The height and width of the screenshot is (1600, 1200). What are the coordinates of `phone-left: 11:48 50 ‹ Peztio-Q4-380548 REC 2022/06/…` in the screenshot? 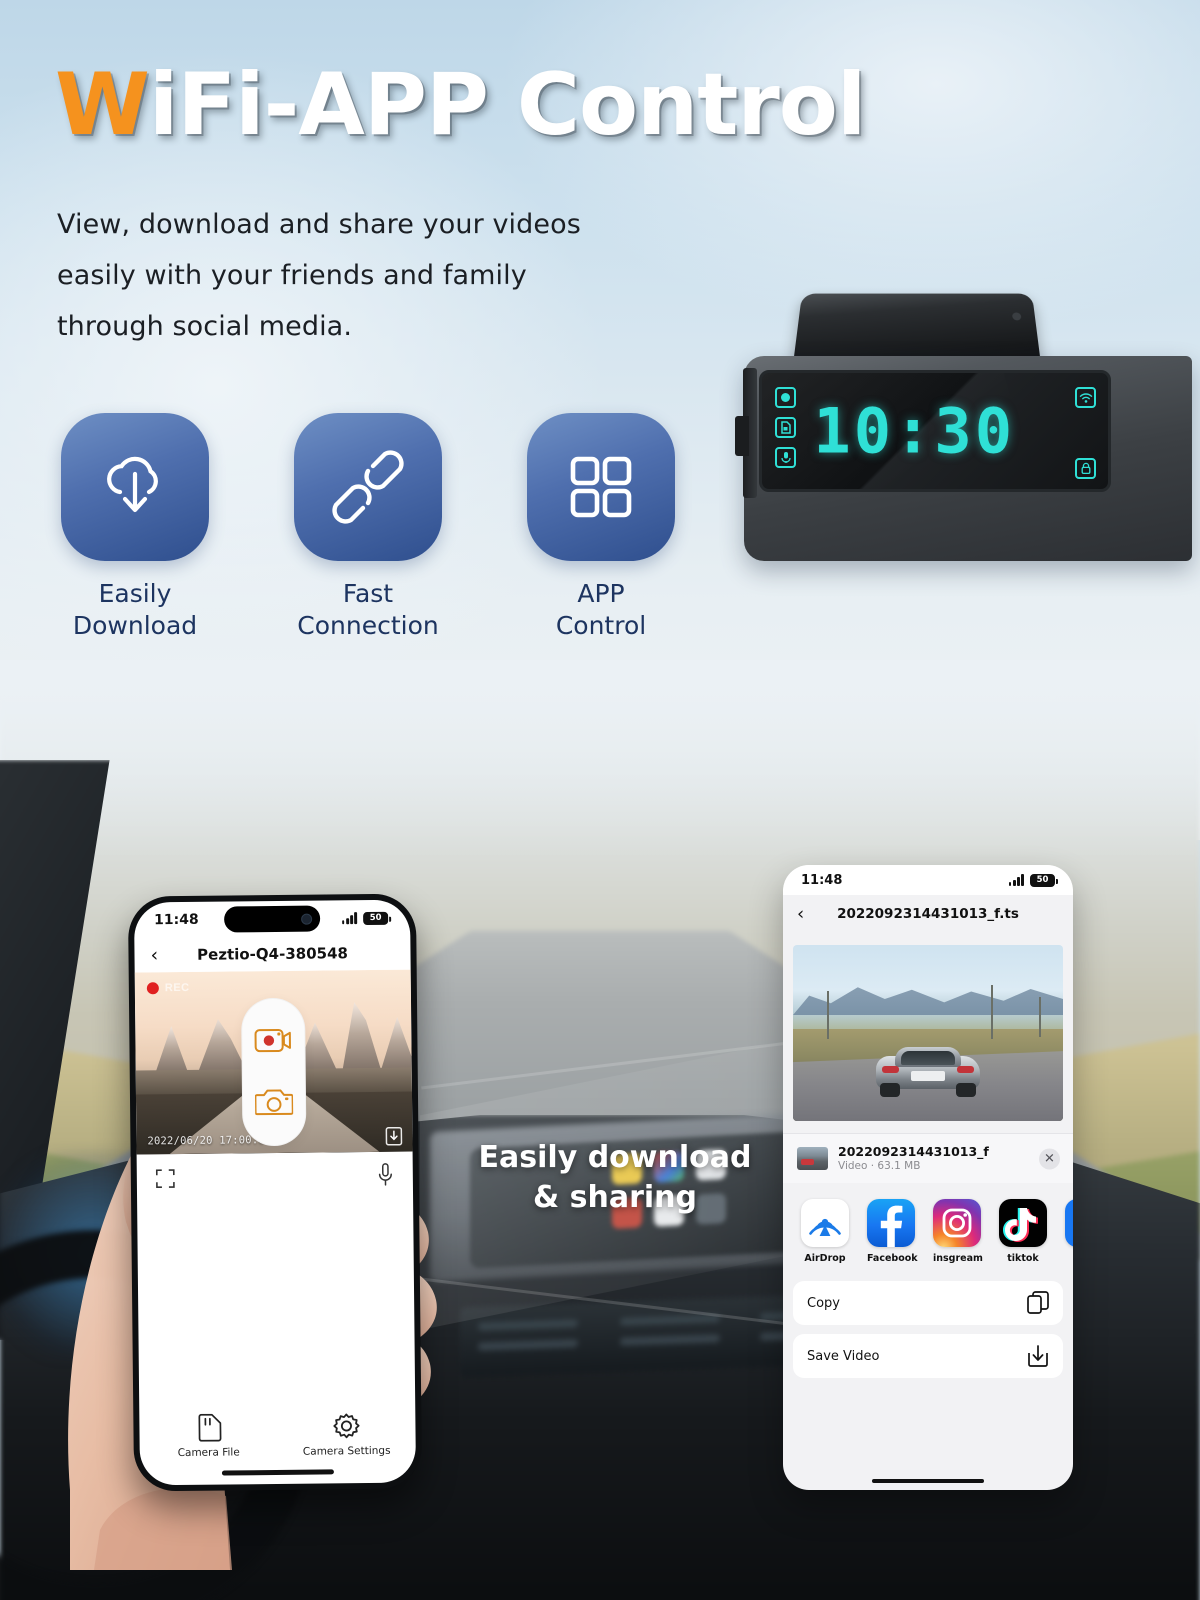 It's located at (275, 1192).